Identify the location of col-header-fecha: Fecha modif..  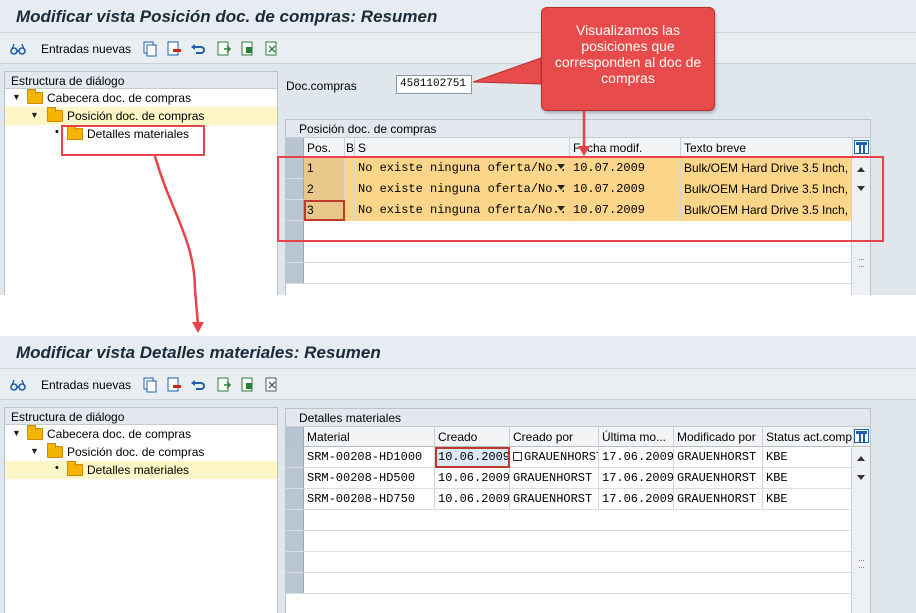
(625, 148).